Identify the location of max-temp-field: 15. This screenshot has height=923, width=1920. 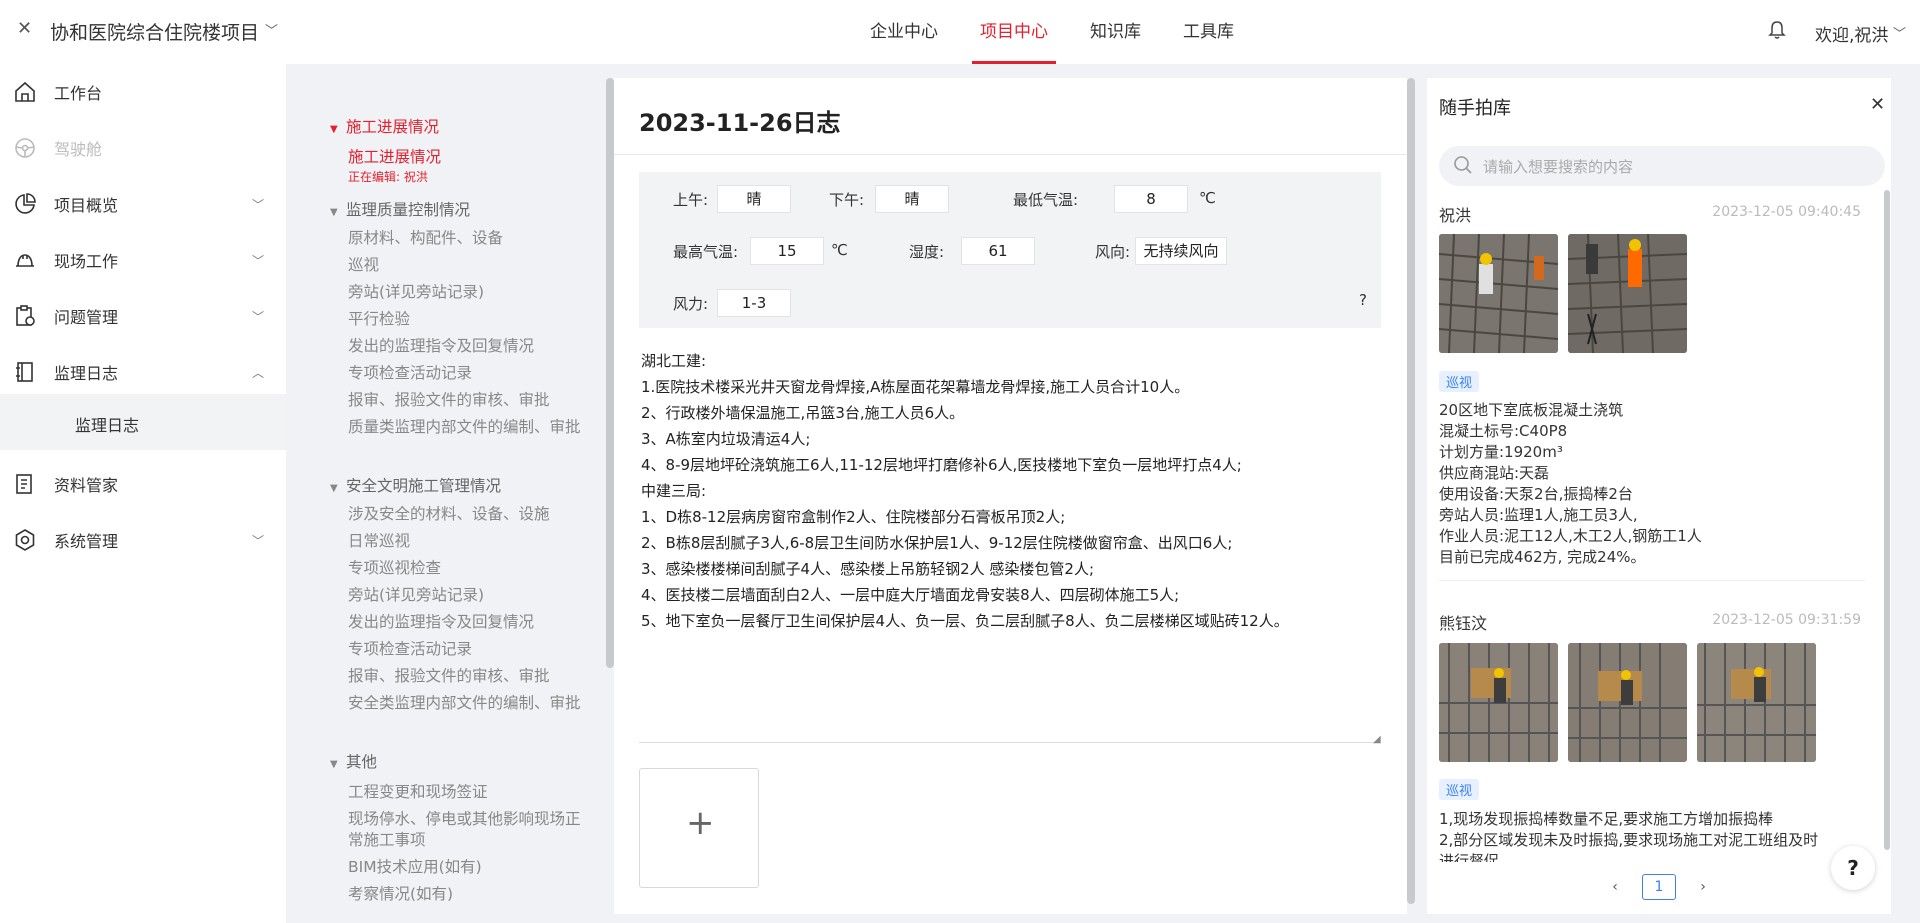
(787, 251).